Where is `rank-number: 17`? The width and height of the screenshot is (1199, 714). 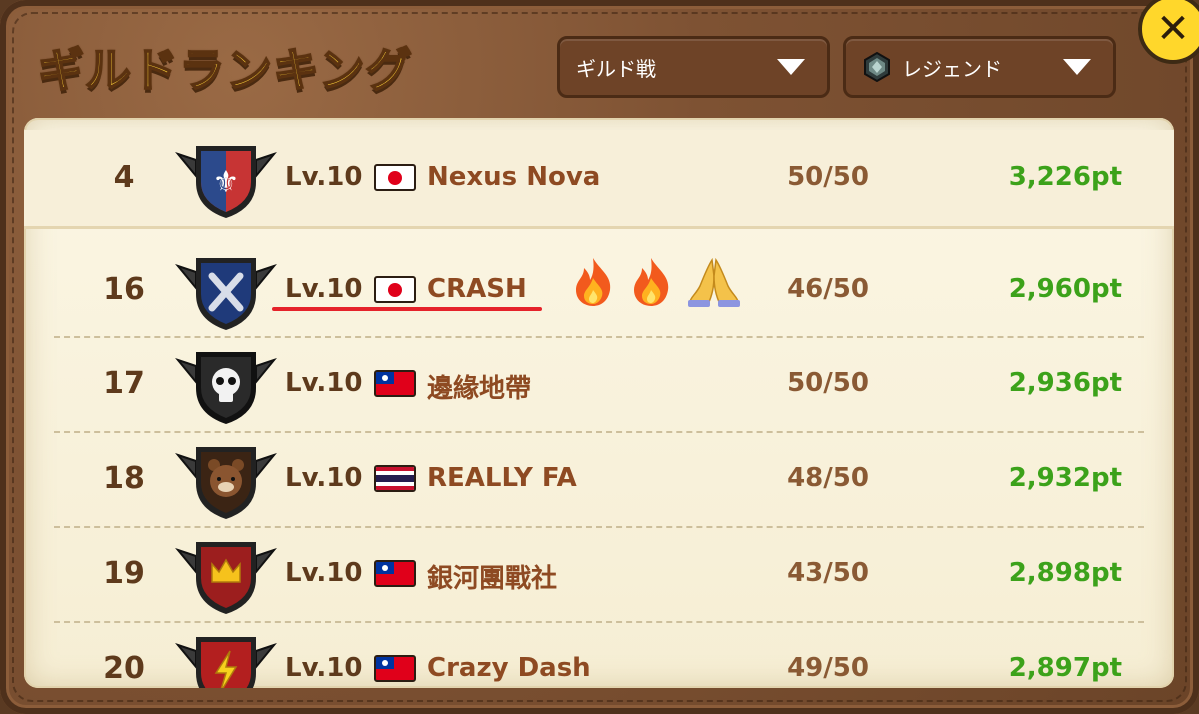
rank-number: 17 is located at coordinates (124, 383).